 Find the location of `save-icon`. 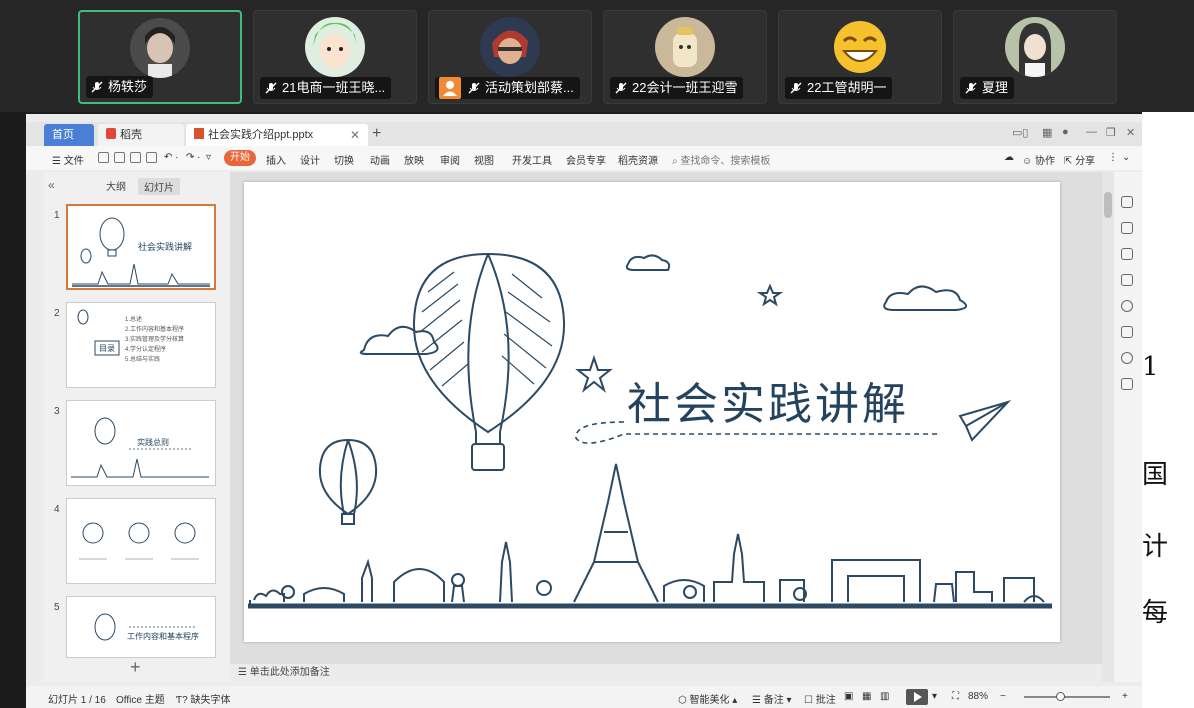

save-icon is located at coordinates (103, 157).